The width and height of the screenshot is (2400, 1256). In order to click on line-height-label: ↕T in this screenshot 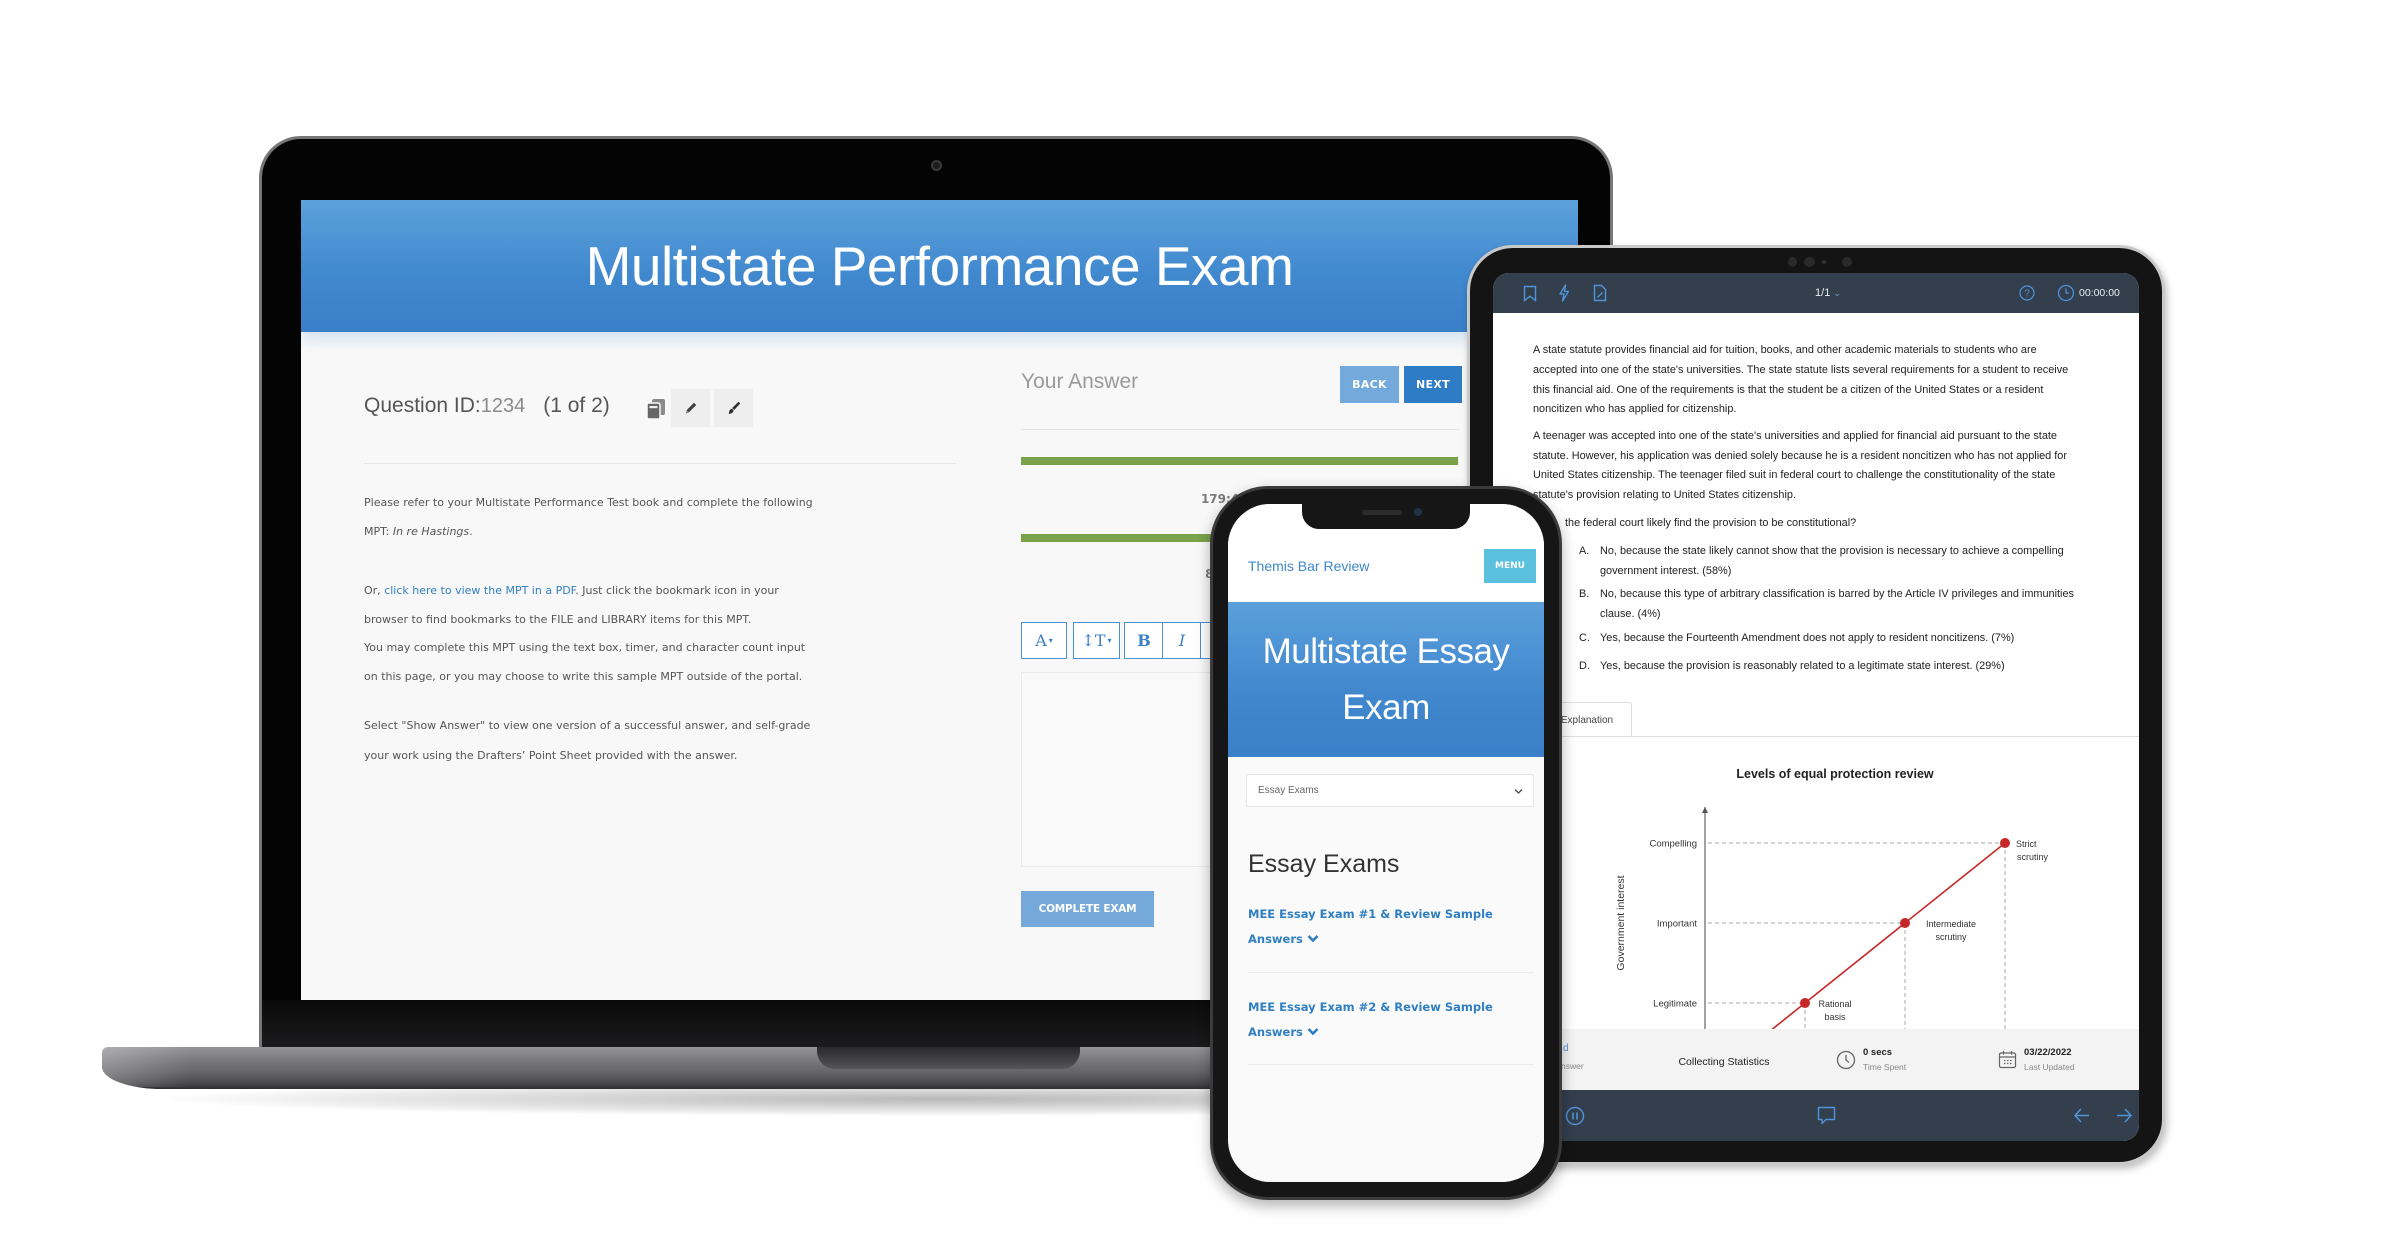, I will do `click(1093, 640)`.